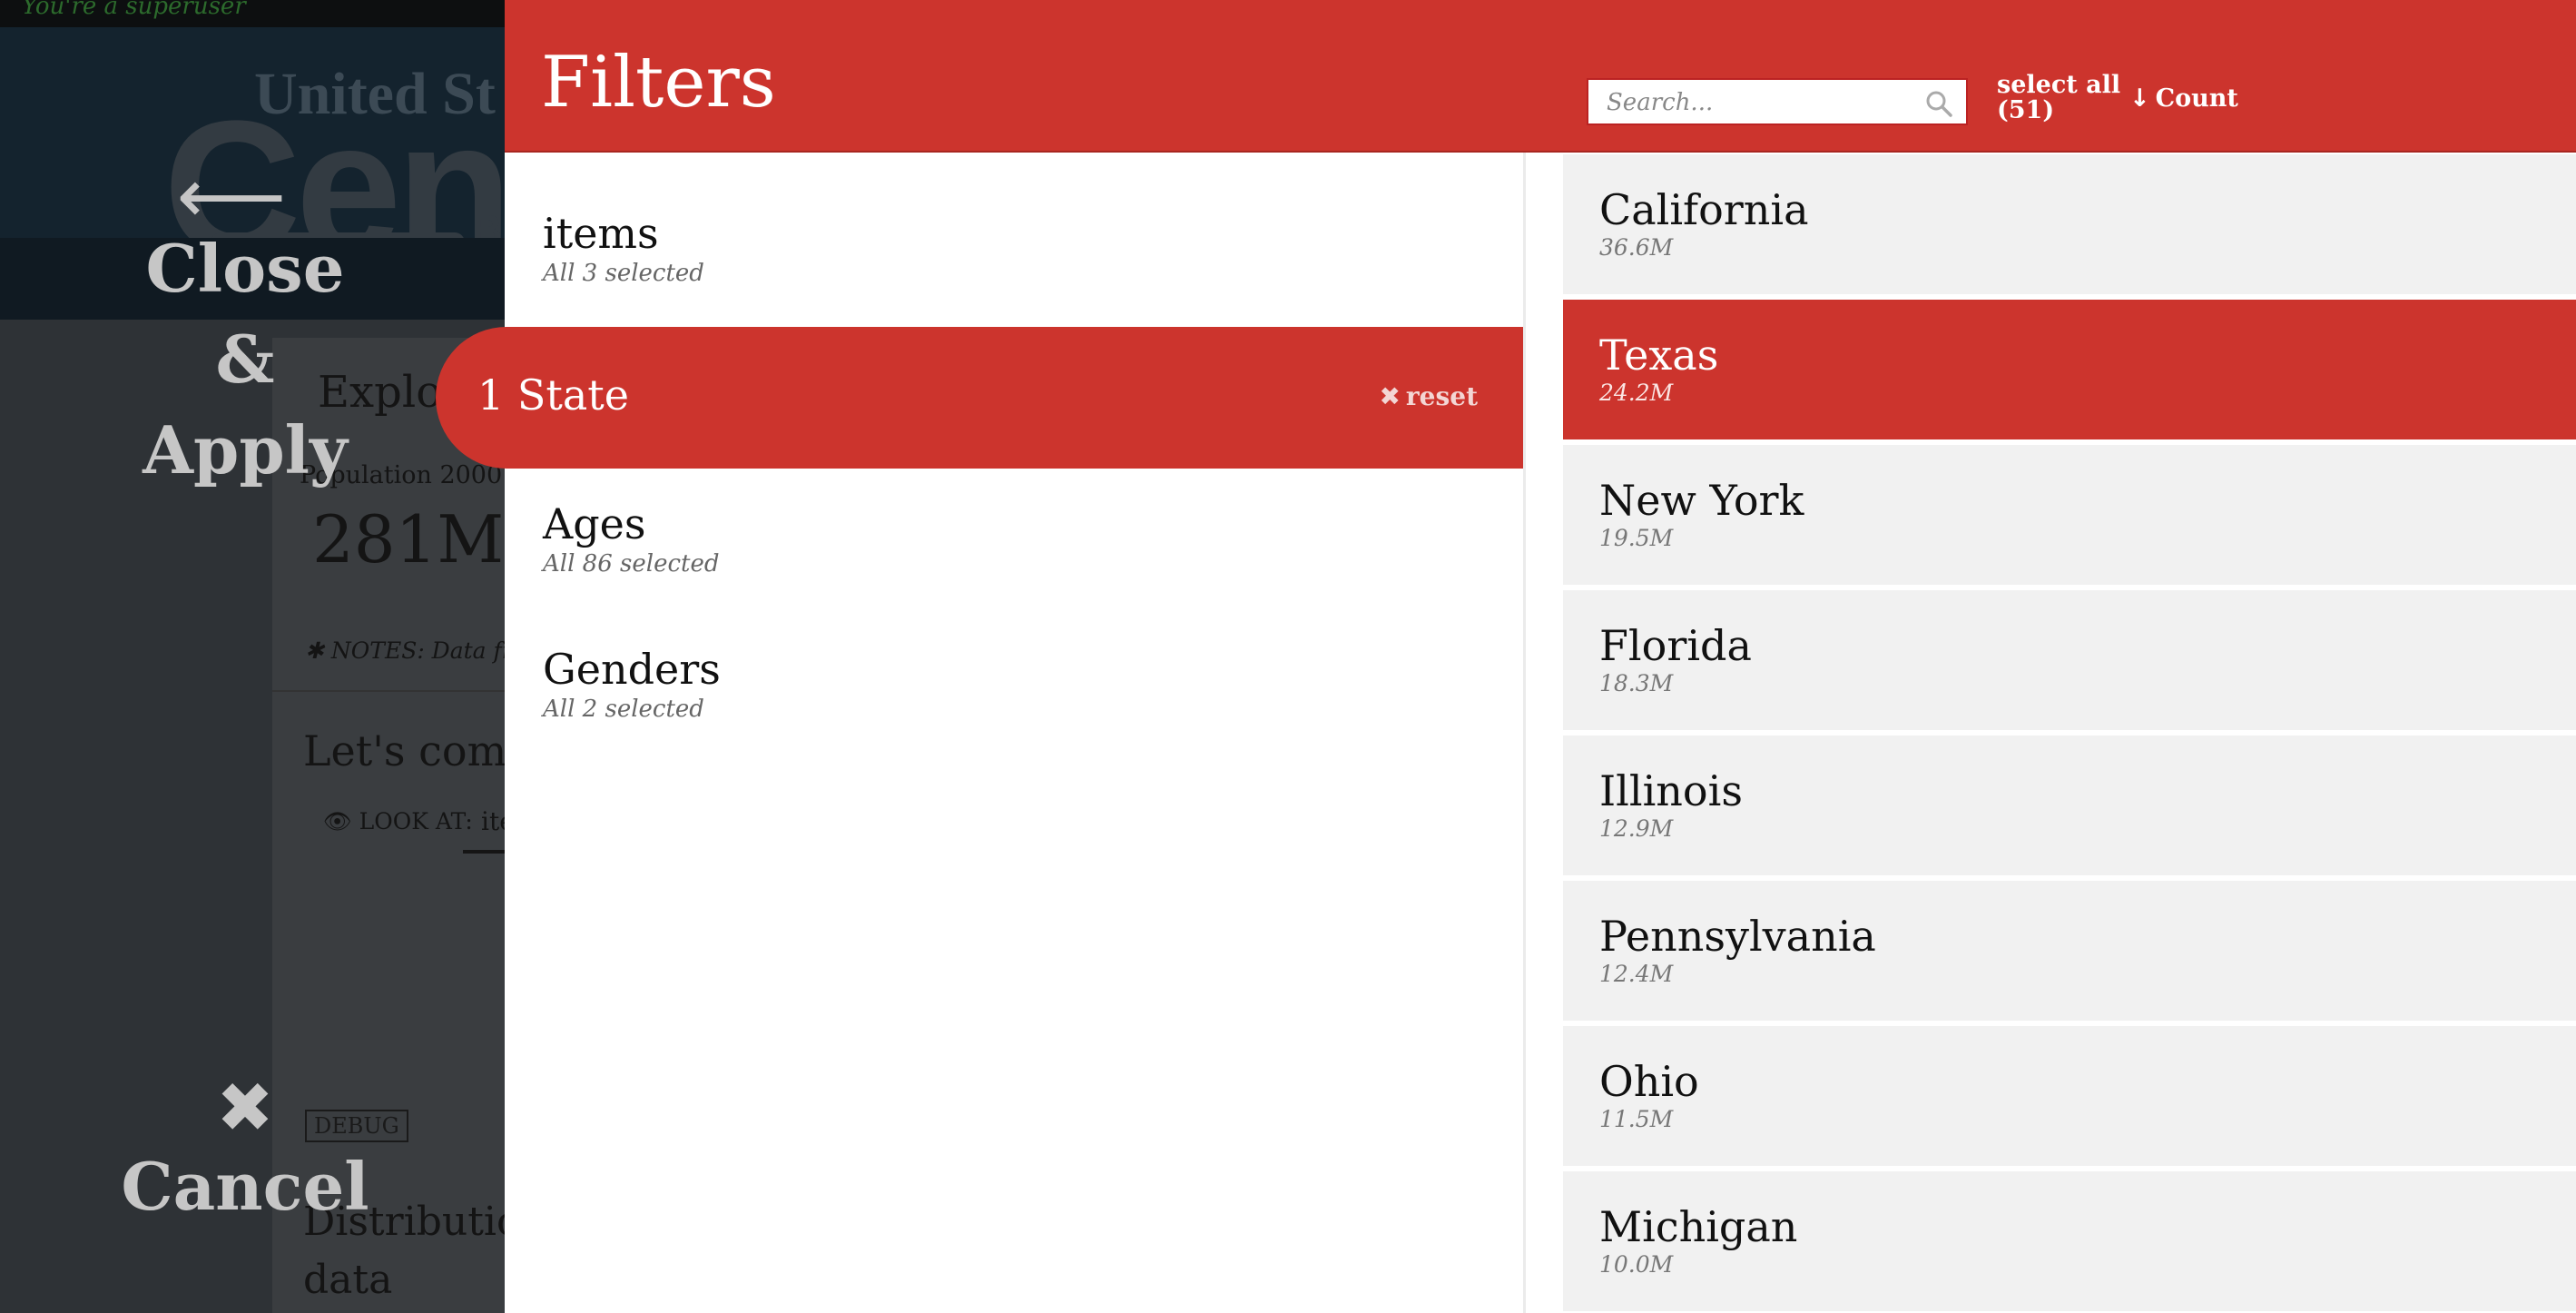 Image resolution: width=2576 pixels, height=1313 pixels. Describe the element at coordinates (2059, 85) in the screenshot. I see `select-all-label: select all` at that location.